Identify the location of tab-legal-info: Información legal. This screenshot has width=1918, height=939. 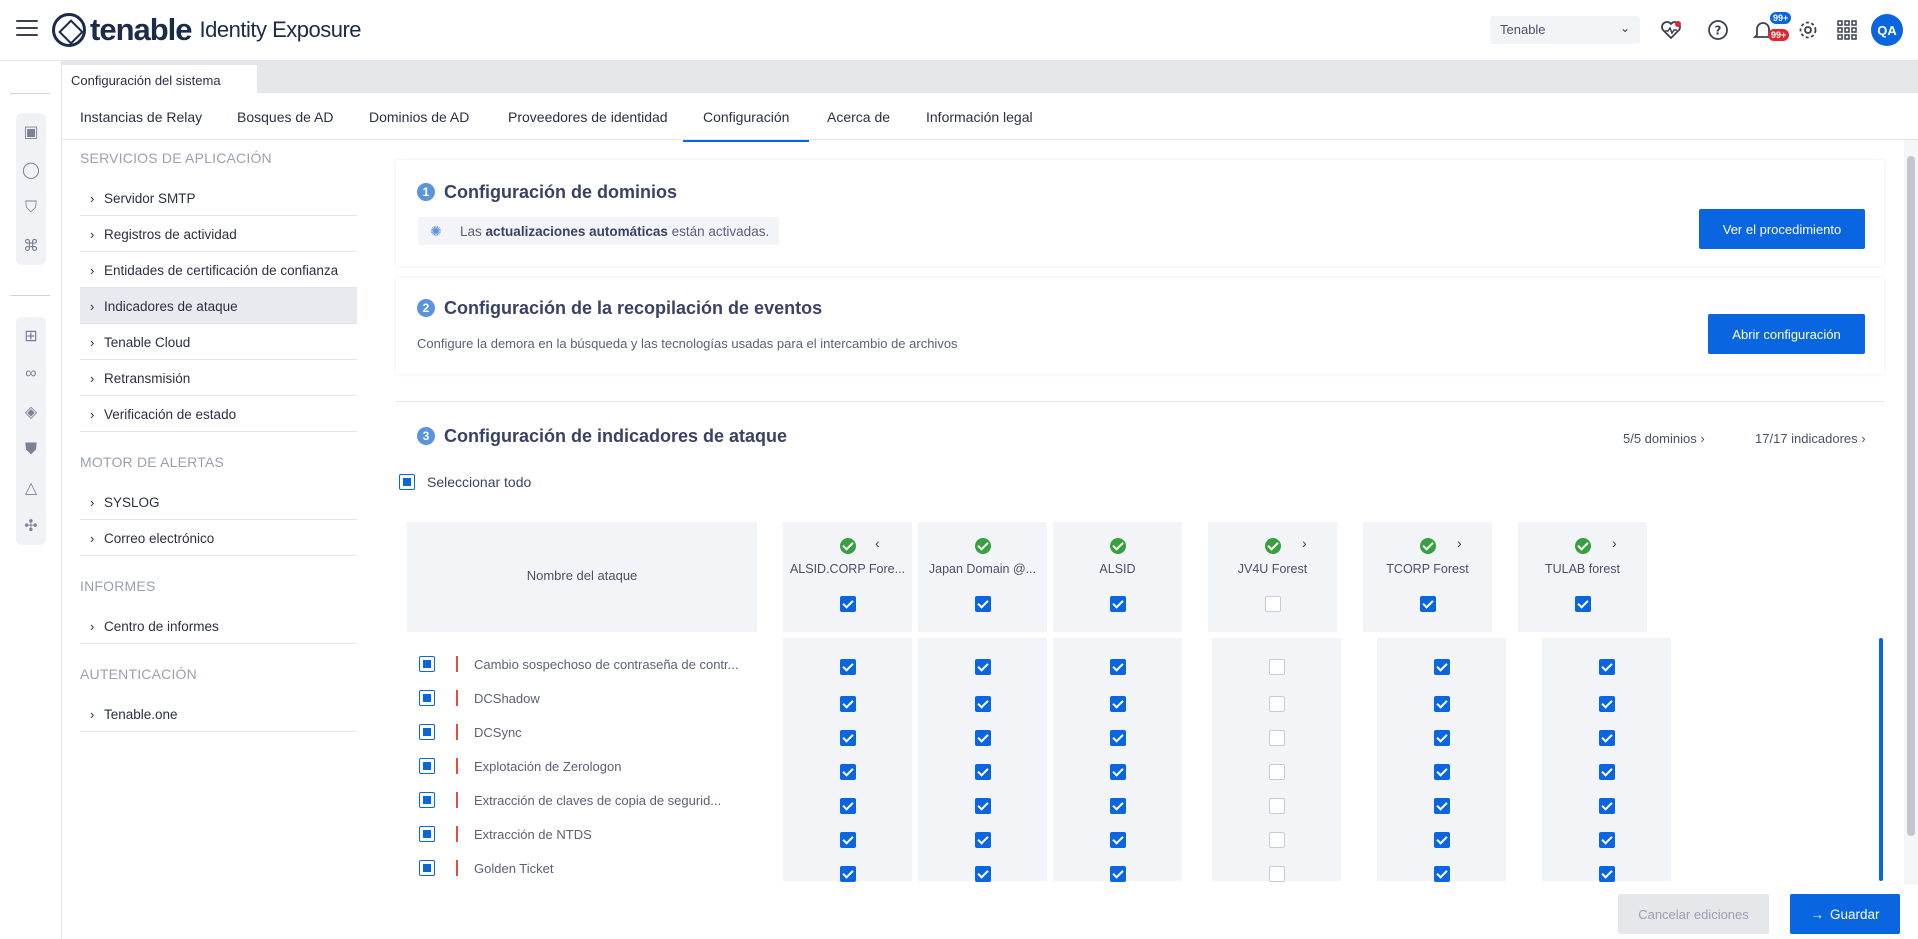
(979, 117).